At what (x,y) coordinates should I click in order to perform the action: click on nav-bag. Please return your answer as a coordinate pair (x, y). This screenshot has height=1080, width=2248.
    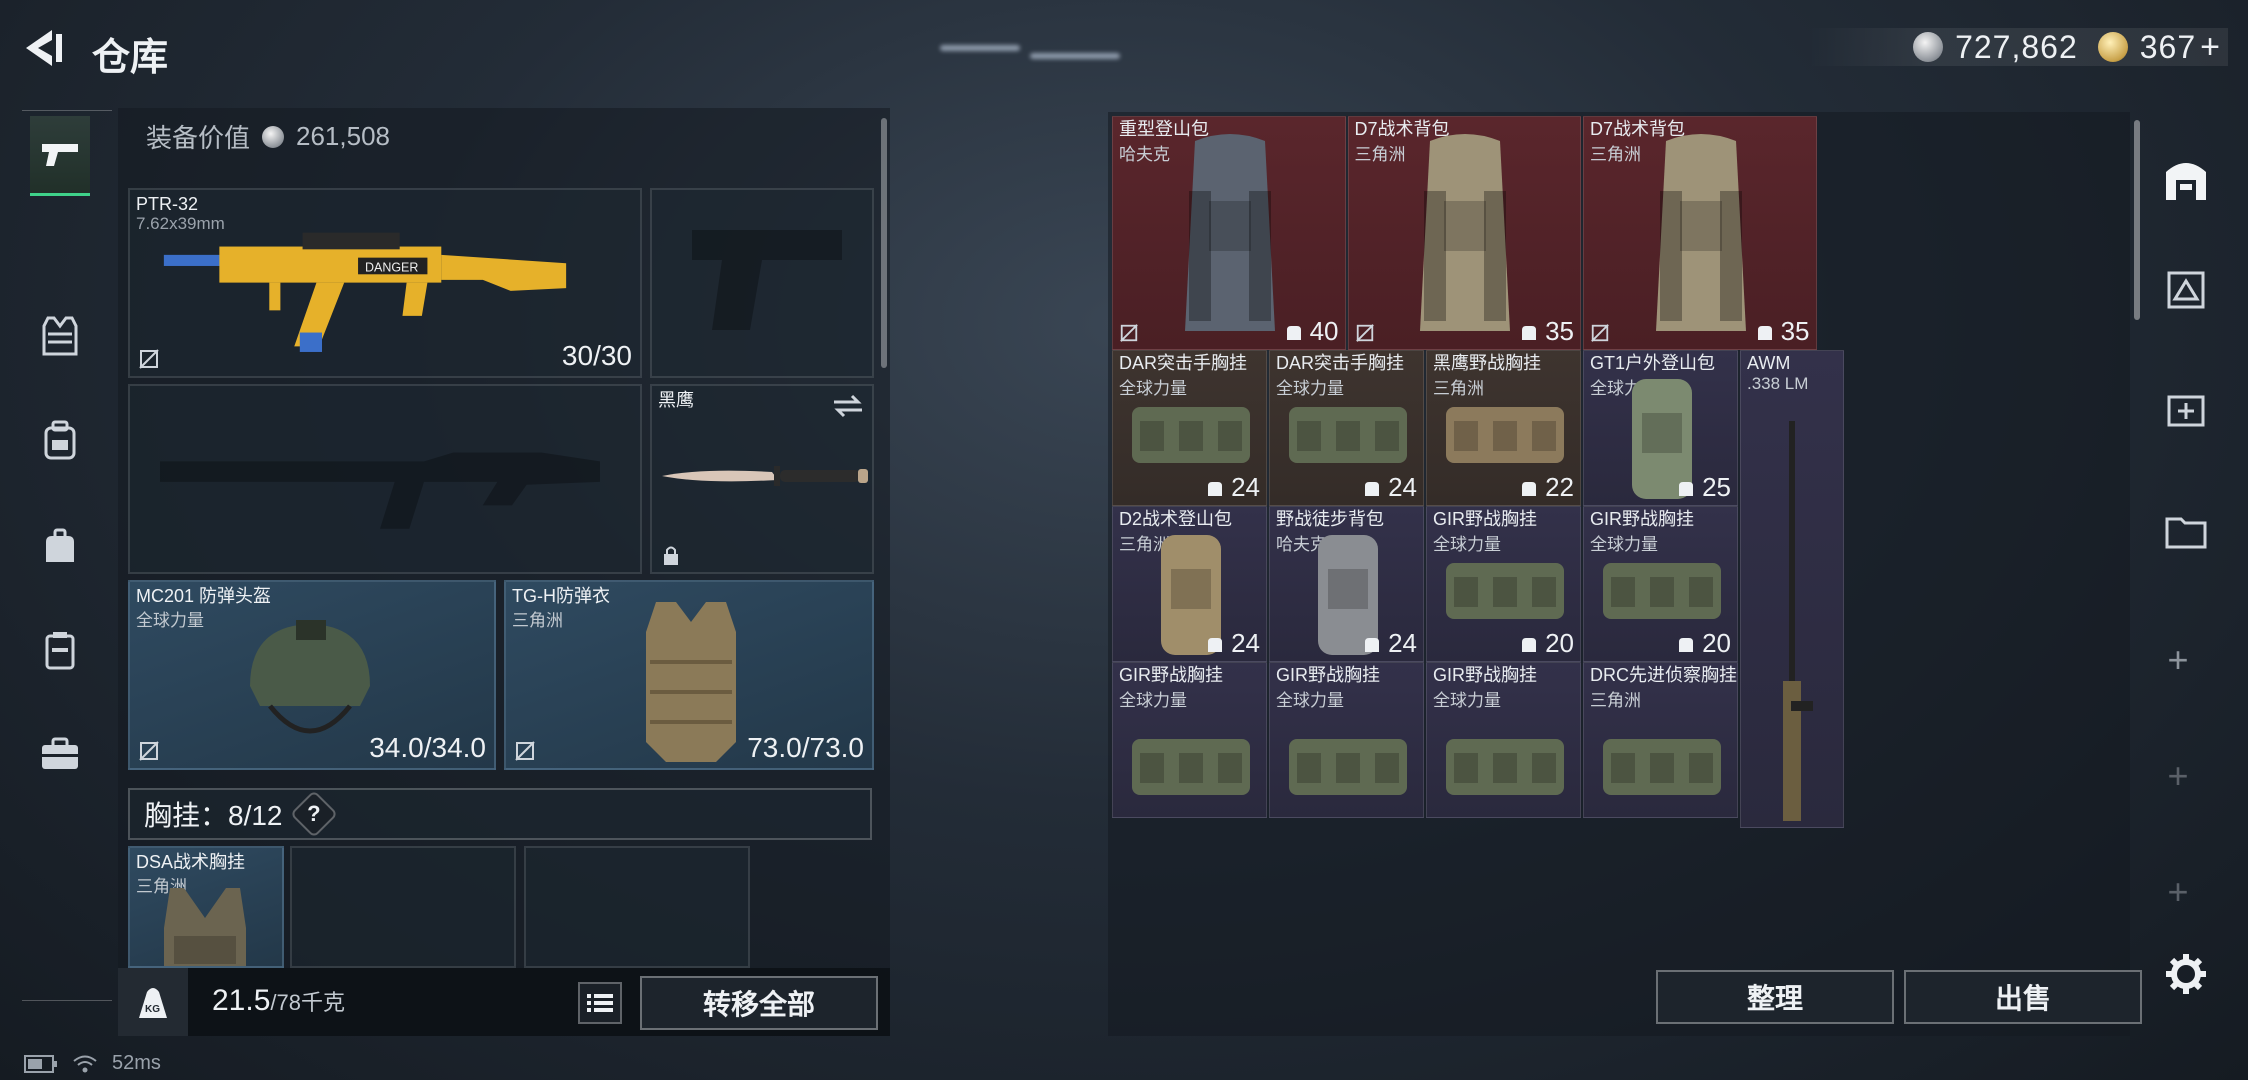
    Looking at the image, I should click on (60, 546).